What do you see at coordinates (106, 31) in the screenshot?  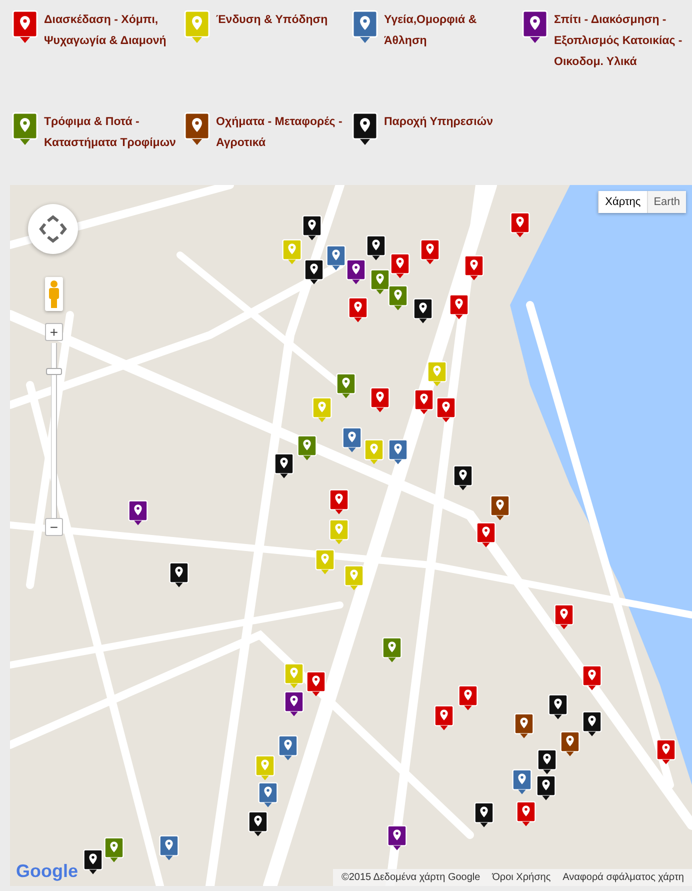 I see `category-label: Διασκέδαση - Χόμπι, Ψυχαγωγία & Διαμονή` at bounding box center [106, 31].